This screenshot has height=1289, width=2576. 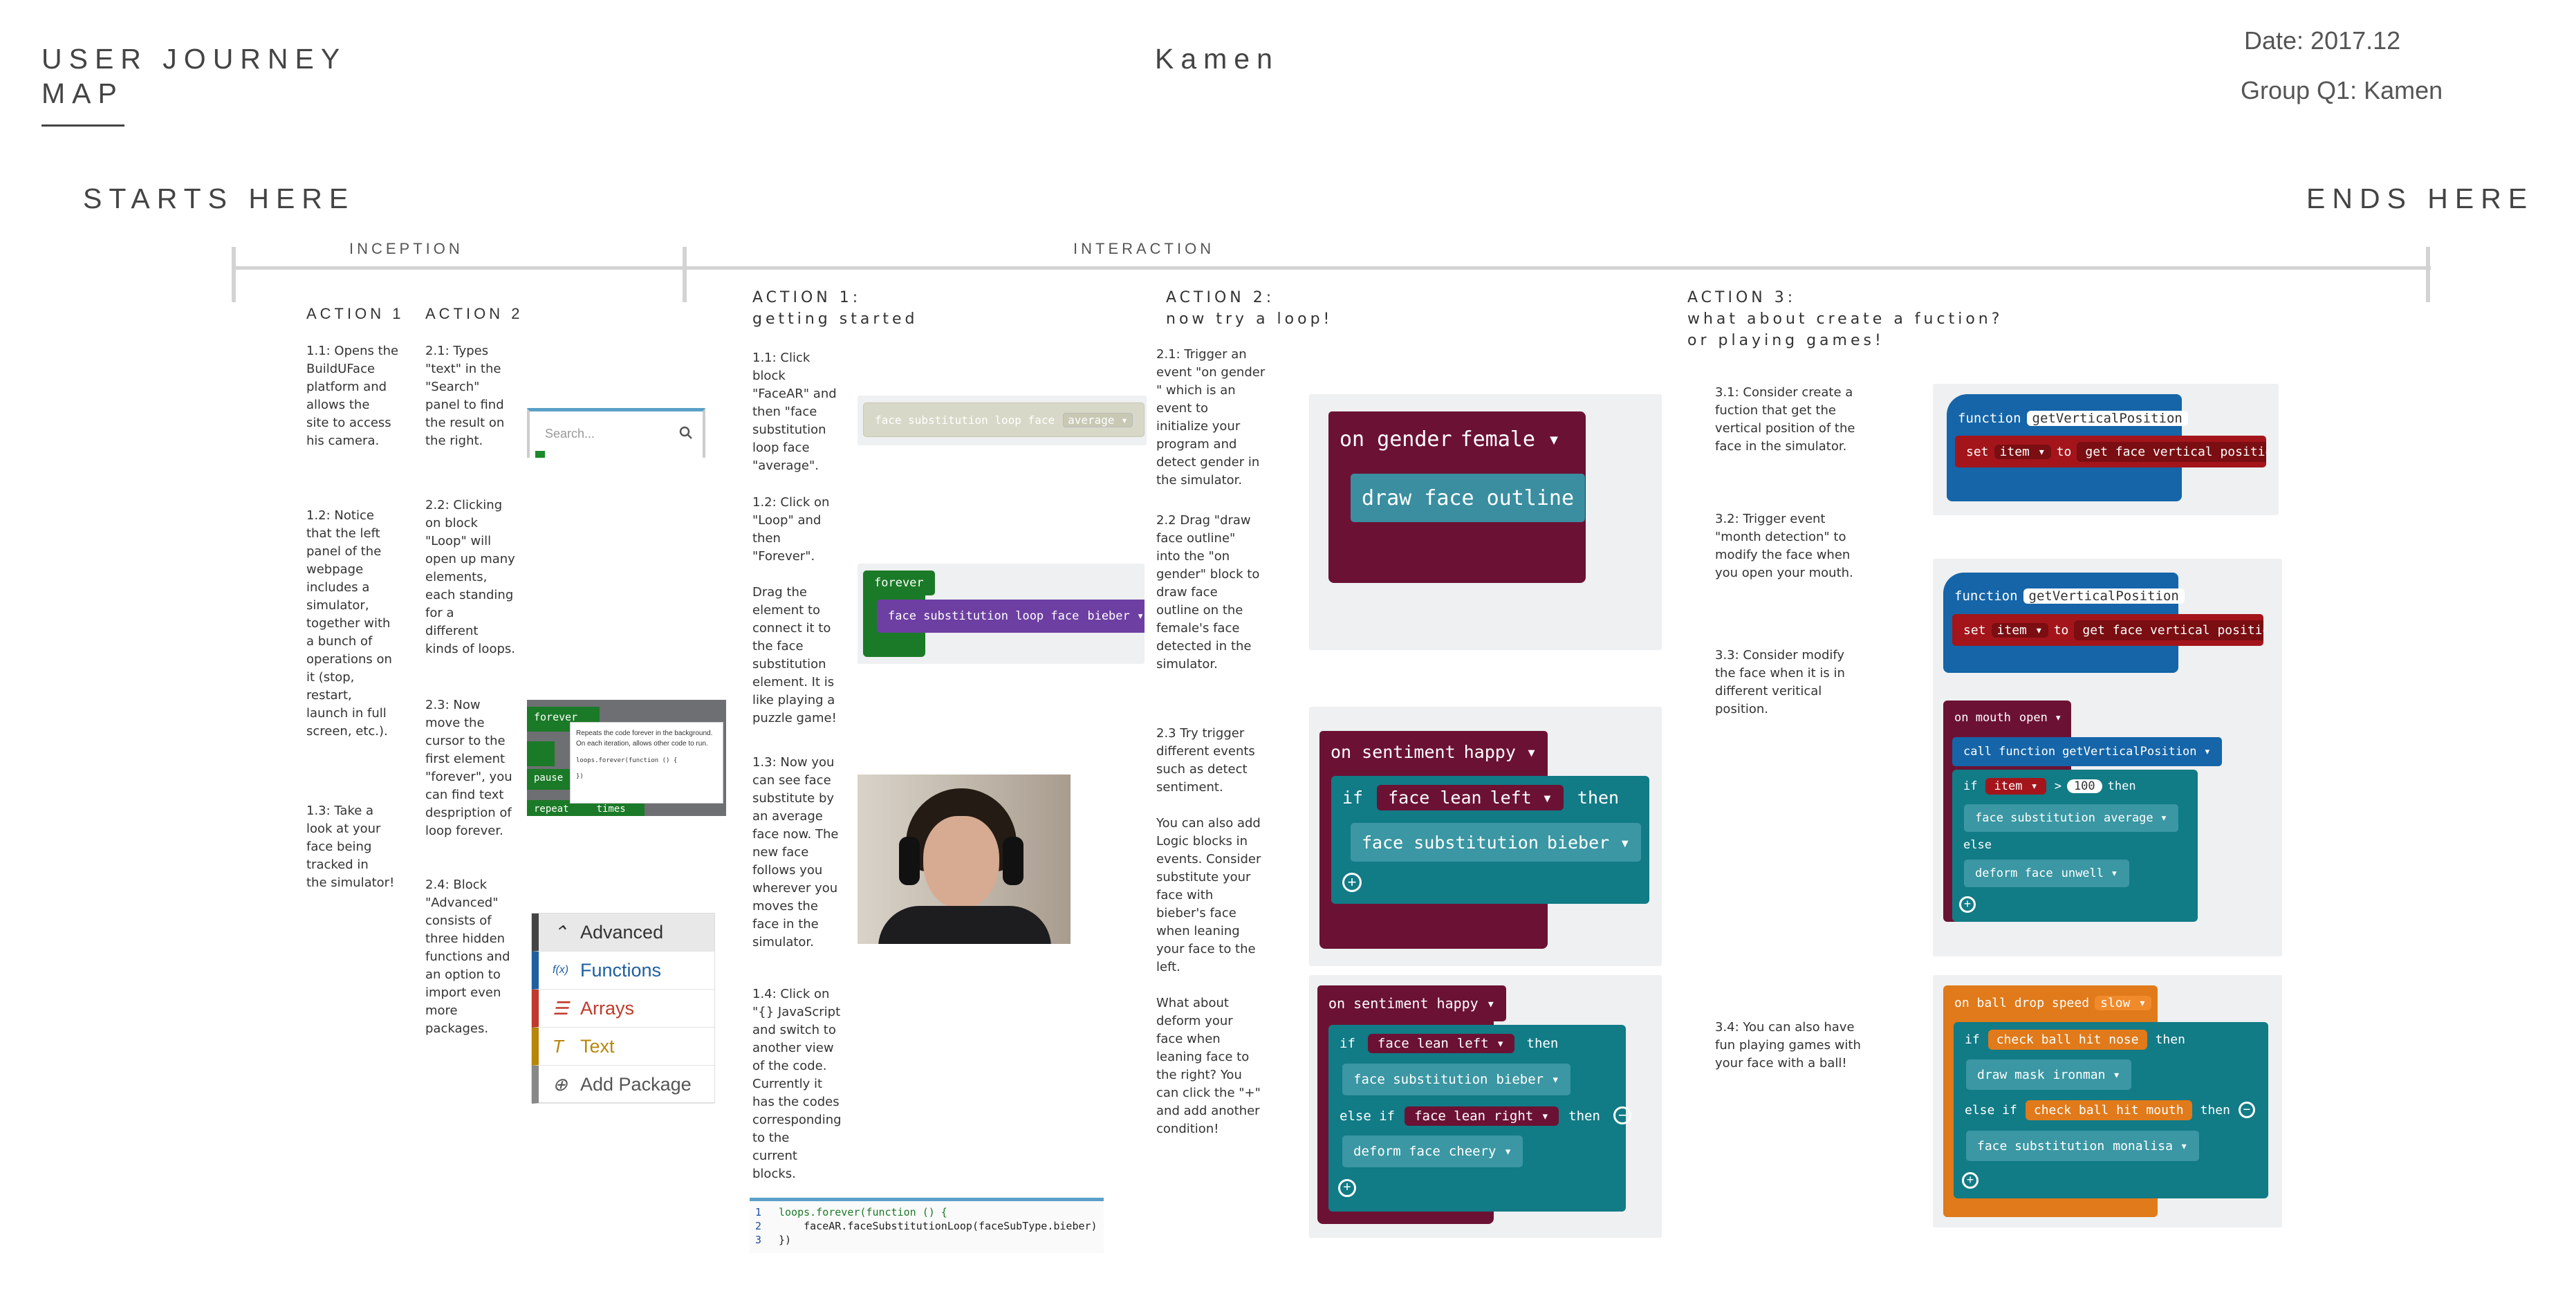 I want to click on advanced-menu-item-functions: f(x) Functions, so click(x=623, y=971).